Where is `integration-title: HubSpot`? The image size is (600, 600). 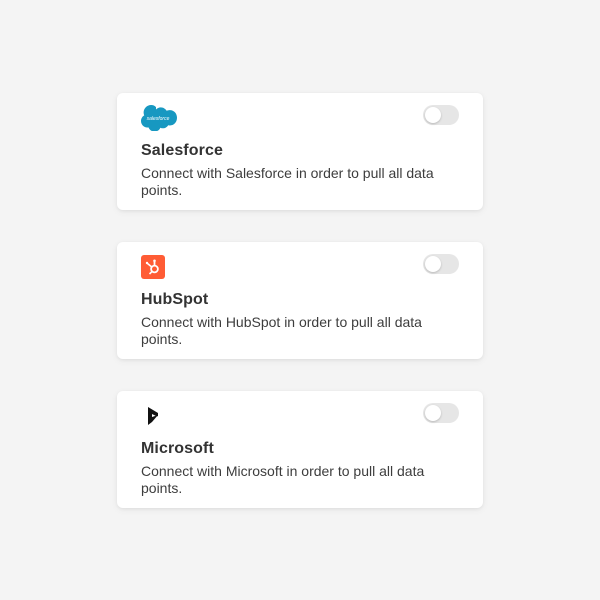 integration-title: HubSpot is located at coordinates (175, 299).